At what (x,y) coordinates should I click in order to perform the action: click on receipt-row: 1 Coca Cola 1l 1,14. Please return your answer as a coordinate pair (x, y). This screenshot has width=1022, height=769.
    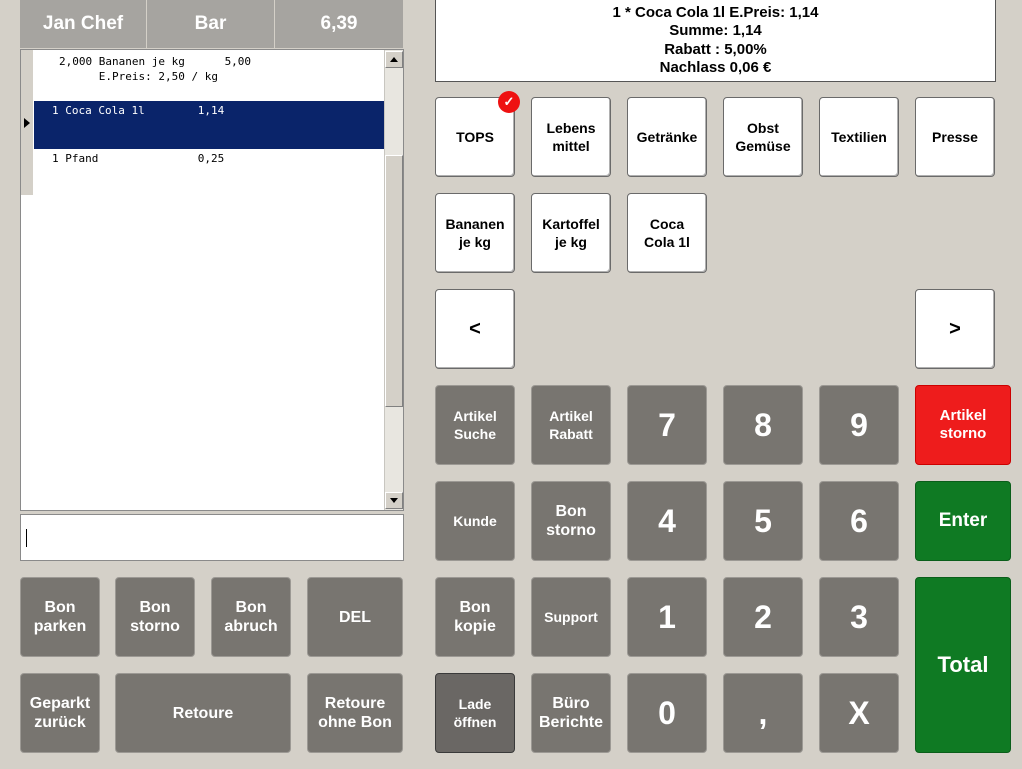
    Looking at the image, I should click on (138, 110).